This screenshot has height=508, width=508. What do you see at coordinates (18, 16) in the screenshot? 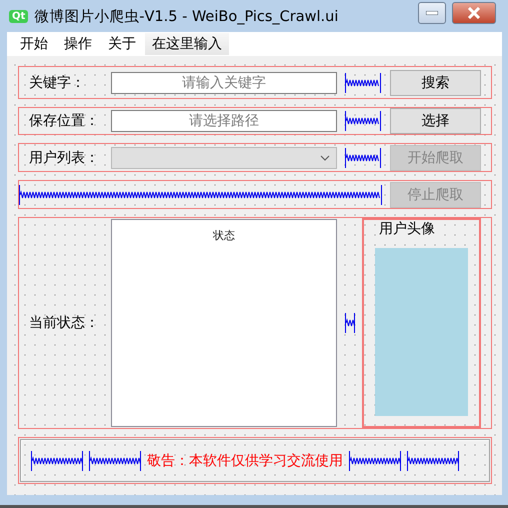
I see `qt-logo: Qt` at bounding box center [18, 16].